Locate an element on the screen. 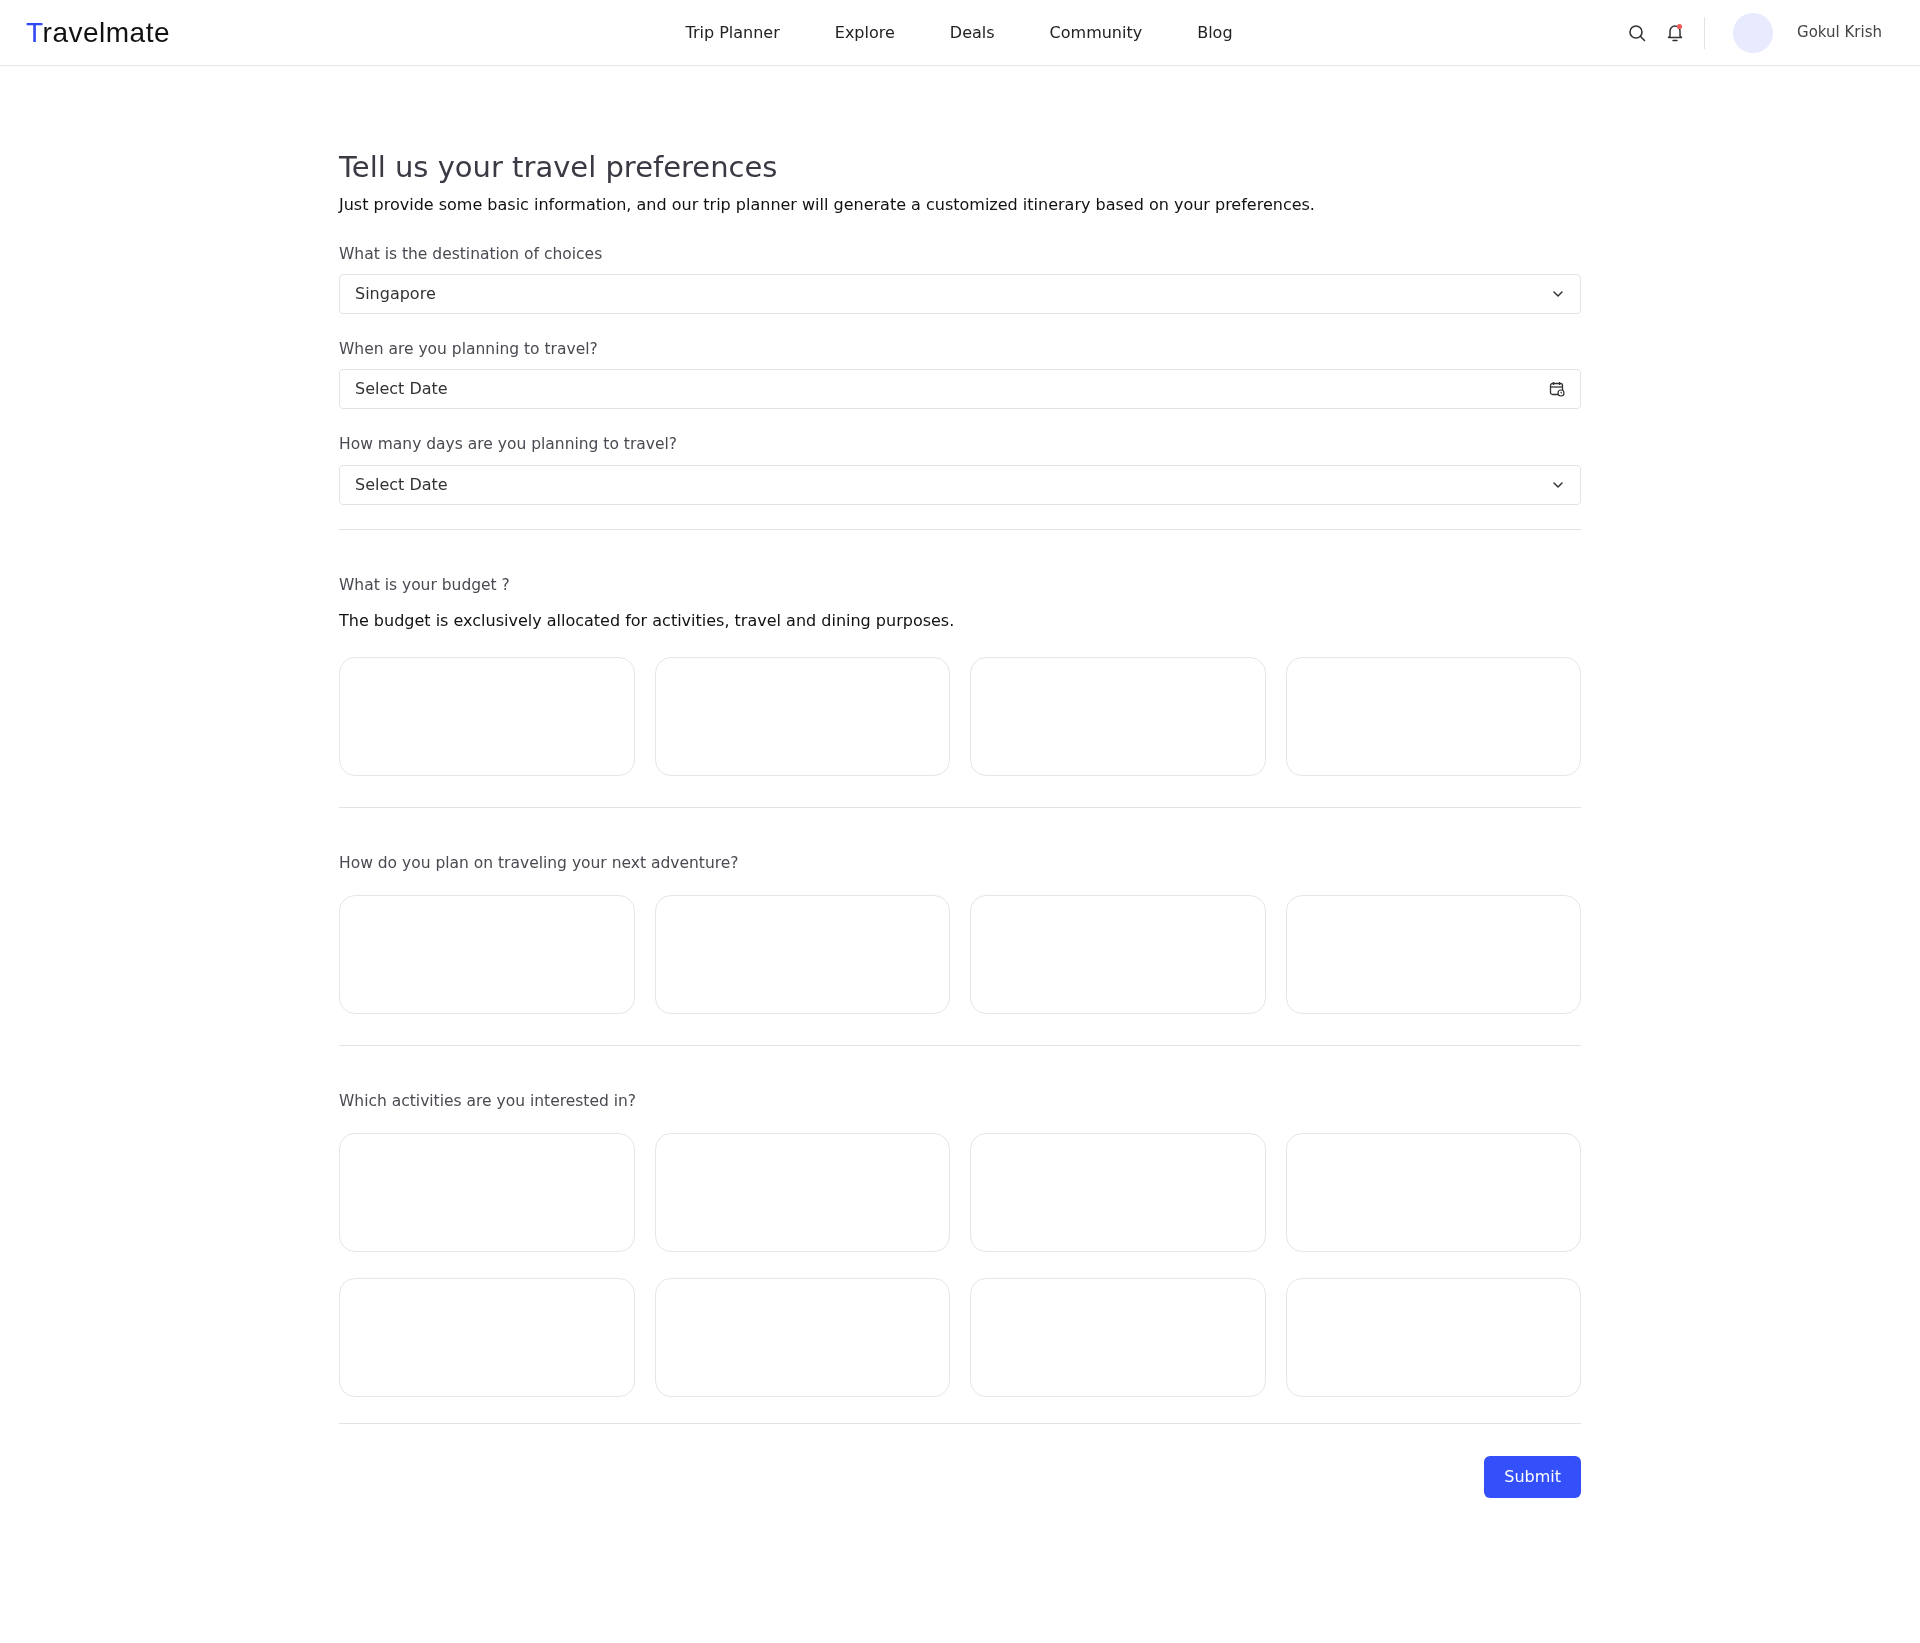 The width and height of the screenshot is (1920, 1643). nav-link: Trip Planner is located at coordinates (732, 32).